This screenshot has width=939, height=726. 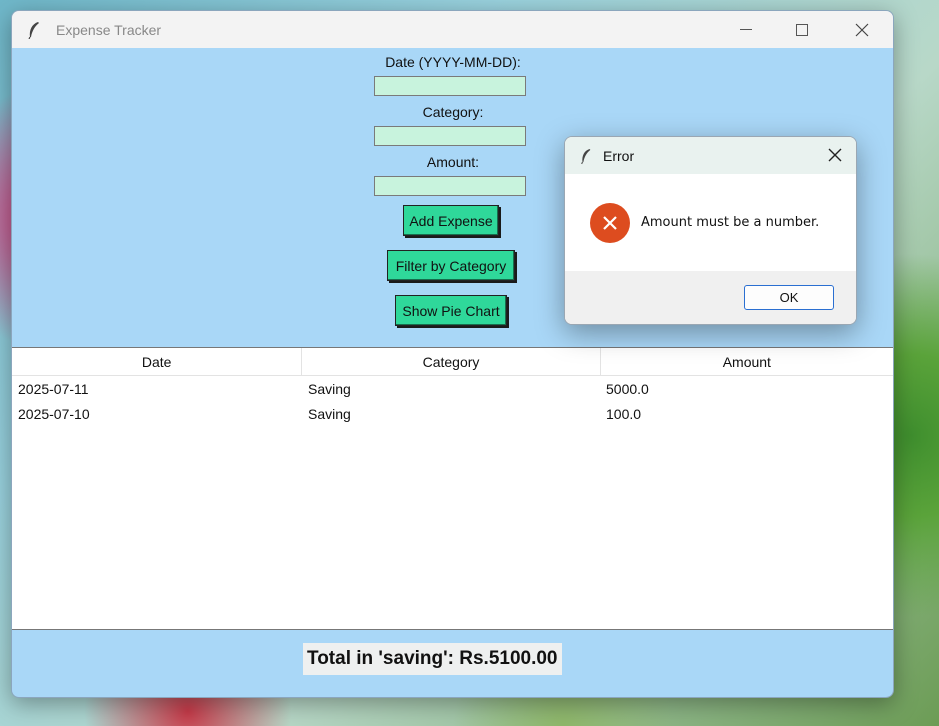 I want to click on dialog-message: Amount must be a number., so click(x=730, y=222).